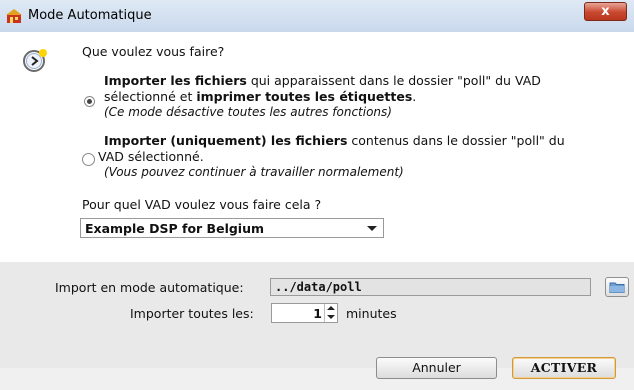 The width and height of the screenshot is (634, 390). I want to click on interval-unit: minutes, so click(371, 313).